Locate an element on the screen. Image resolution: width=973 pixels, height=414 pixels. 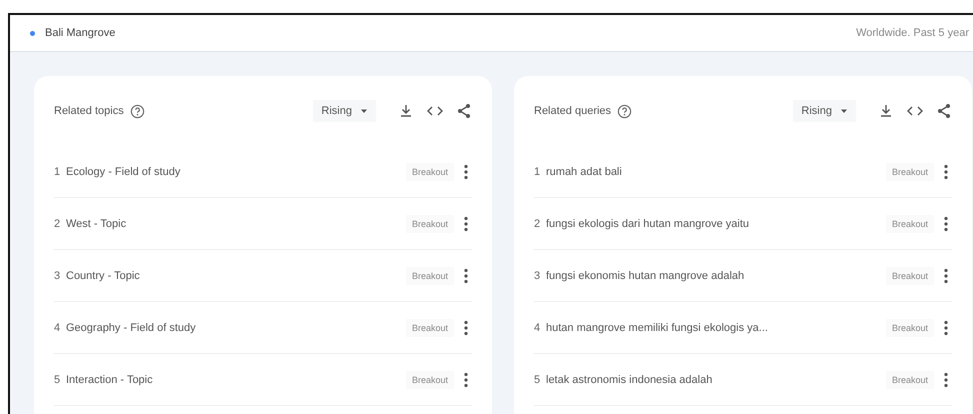
item-label: fungsi ekonomis hutan mangrove adalah is located at coordinates (645, 276).